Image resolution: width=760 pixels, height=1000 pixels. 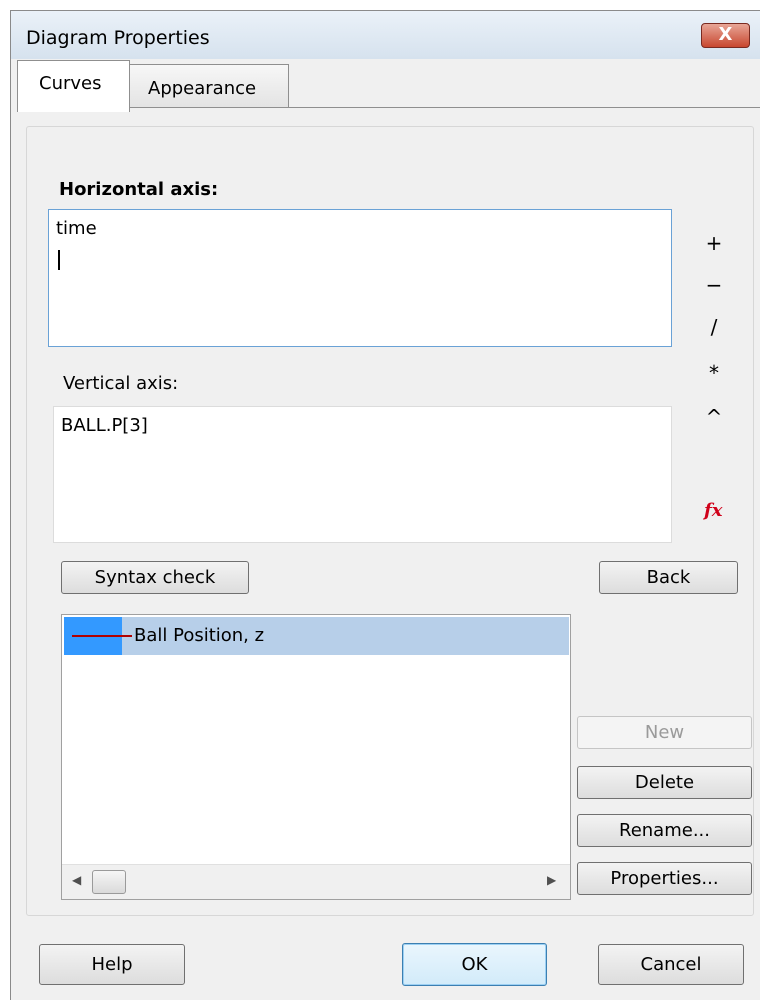 I want to click on horizontal-axis-value: time, so click(x=76, y=228).